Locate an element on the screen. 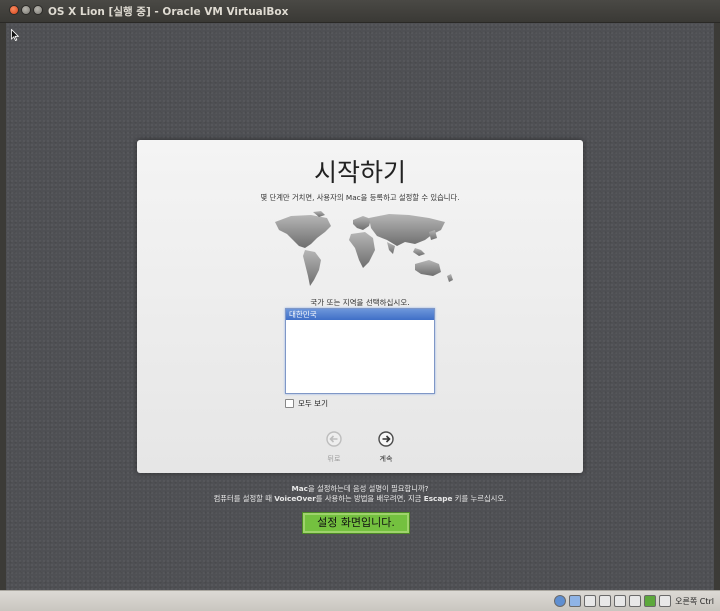  virtualization-icon is located at coordinates (650, 601).